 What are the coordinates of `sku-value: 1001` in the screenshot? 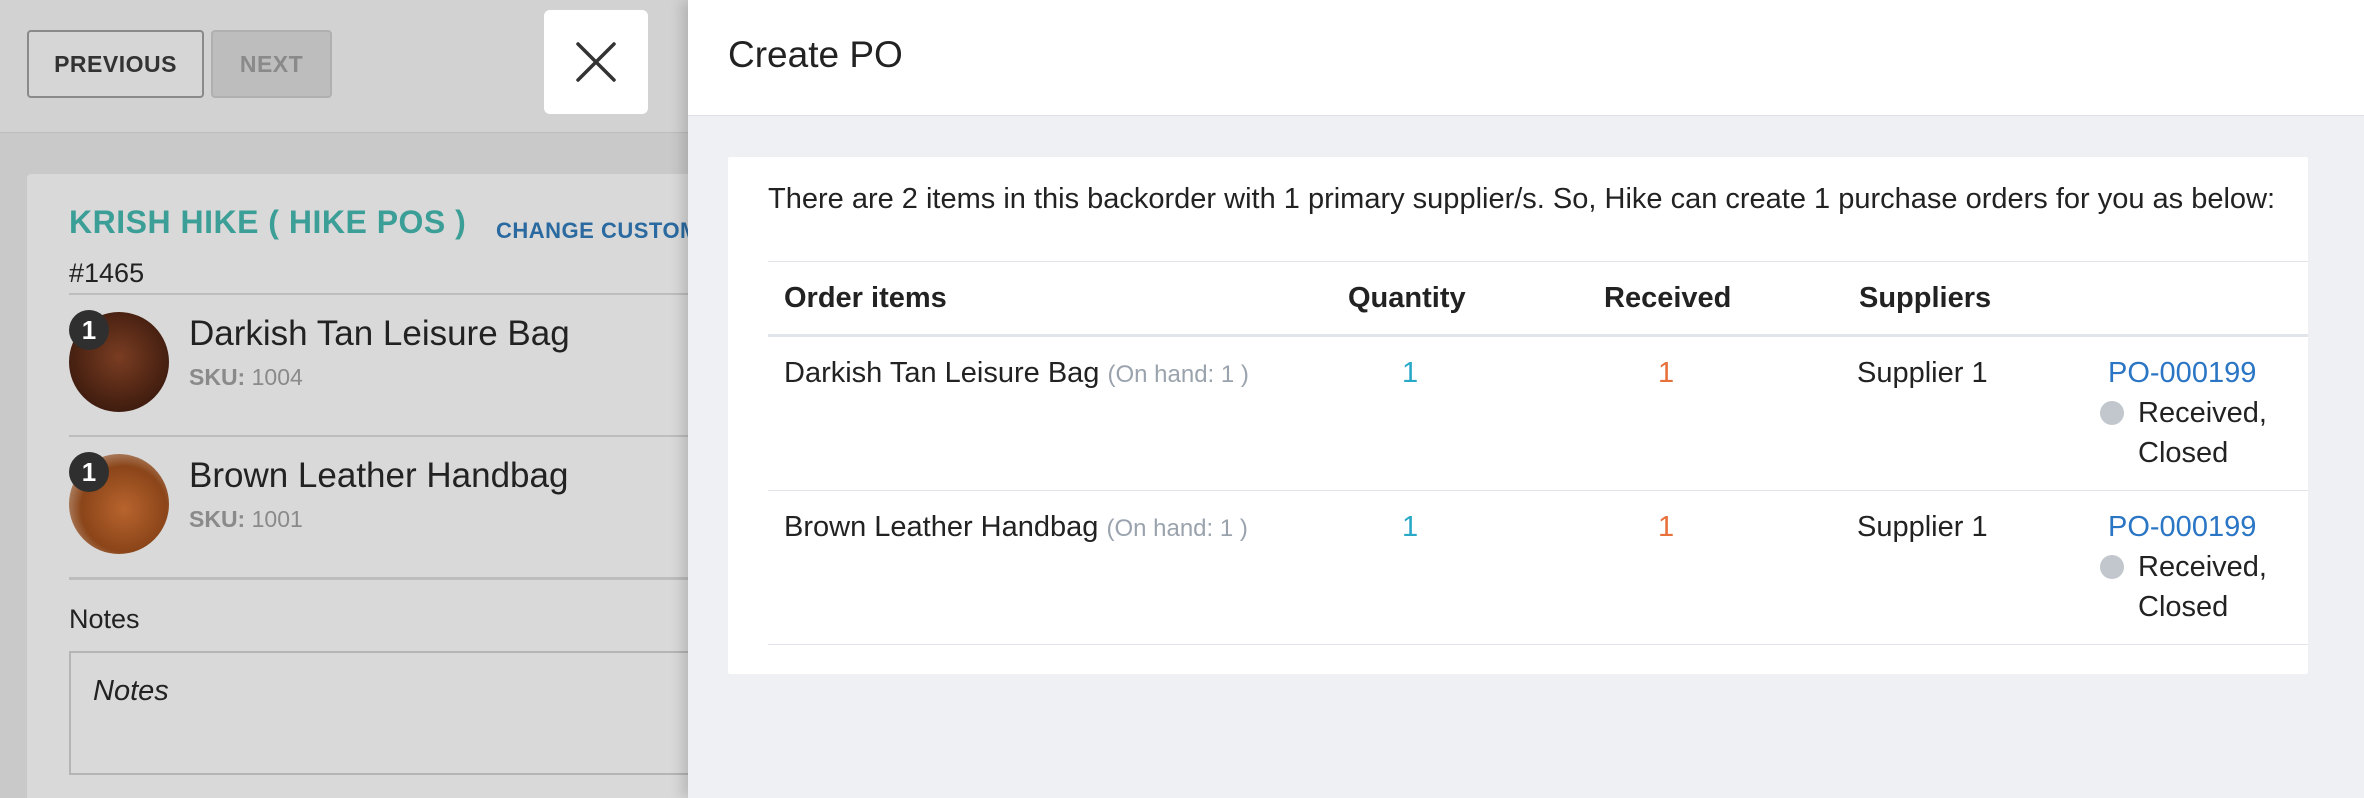 It's located at (277, 519).